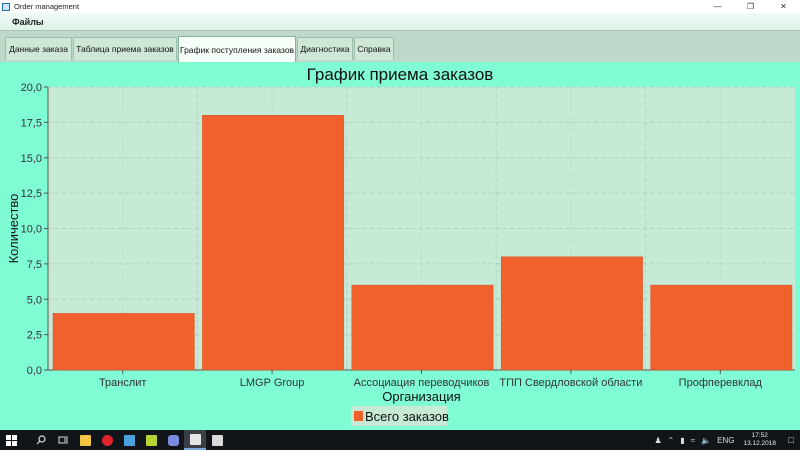 Image resolution: width=800 pixels, height=450 pixels. What do you see at coordinates (682, 440) in the screenshot?
I see `battery-icon: ▮` at bounding box center [682, 440].